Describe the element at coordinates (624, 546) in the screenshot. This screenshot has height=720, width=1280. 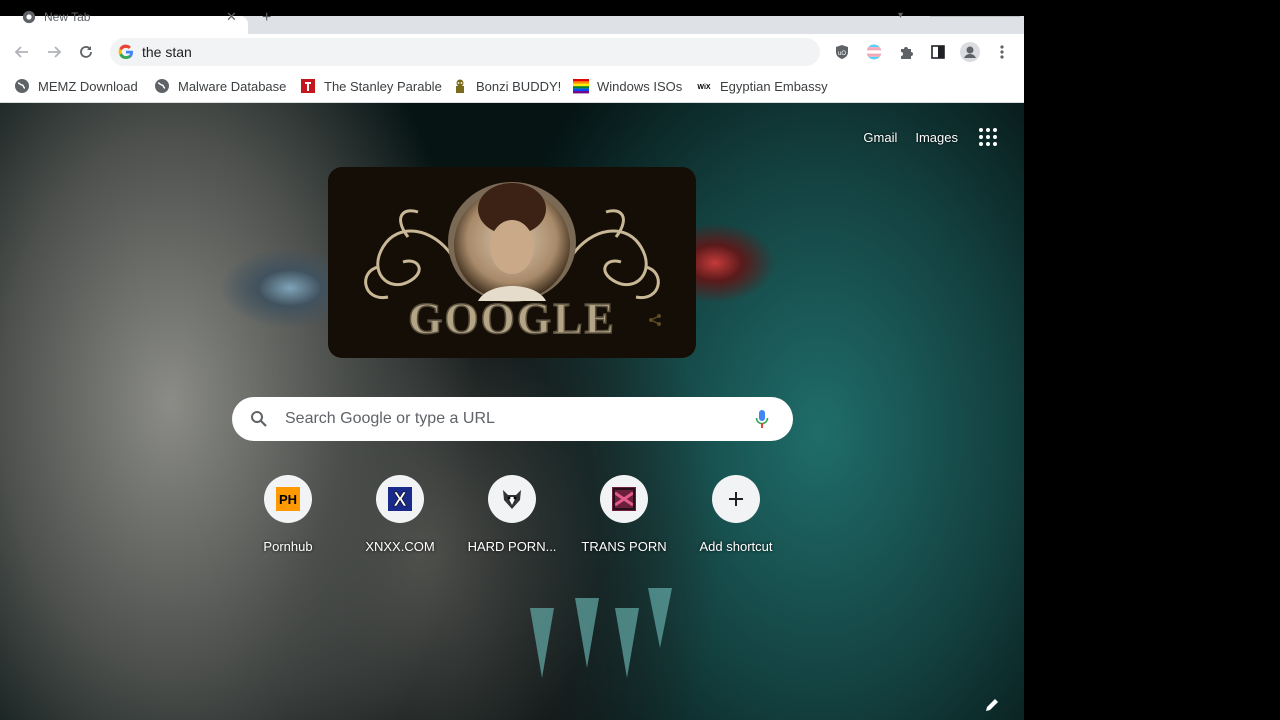
I see `shortcut-label: TRANS PORN` at that location.